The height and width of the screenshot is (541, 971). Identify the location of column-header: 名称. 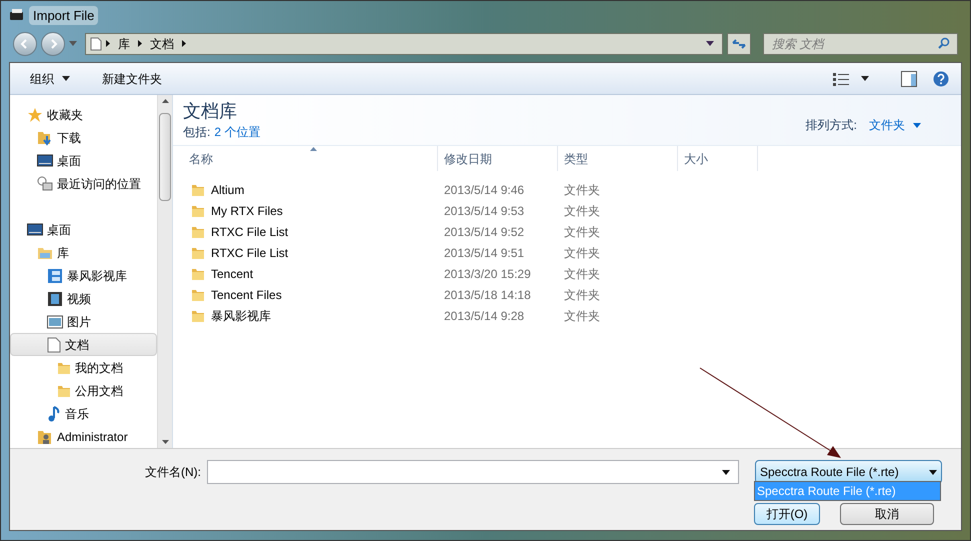
(310, 158).